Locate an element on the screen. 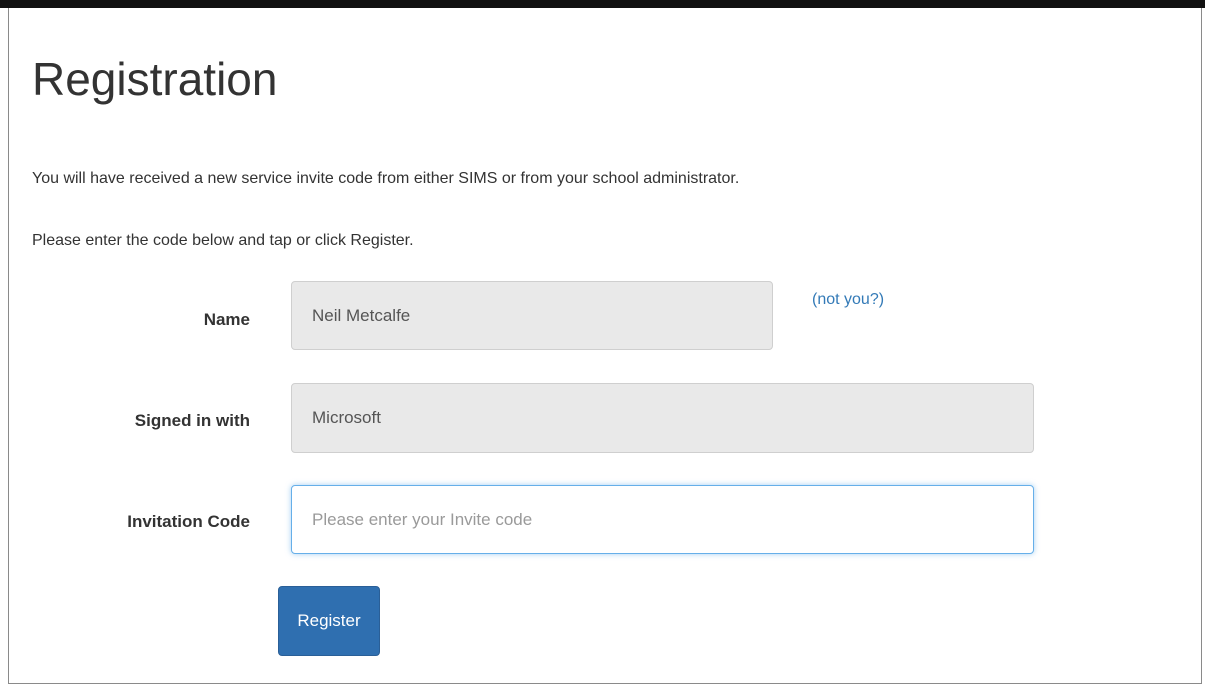 This screenshot has height=690, width=1205. top-border is located at coordinates (602, 4).